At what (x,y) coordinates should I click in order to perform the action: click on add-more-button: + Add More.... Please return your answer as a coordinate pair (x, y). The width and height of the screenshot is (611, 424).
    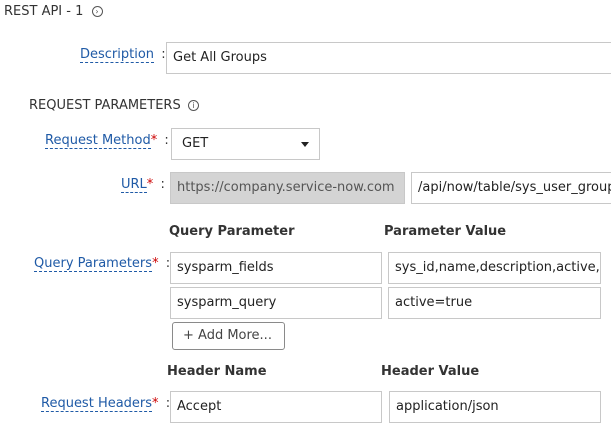
    Looking at the image, I should click on (228, 336).